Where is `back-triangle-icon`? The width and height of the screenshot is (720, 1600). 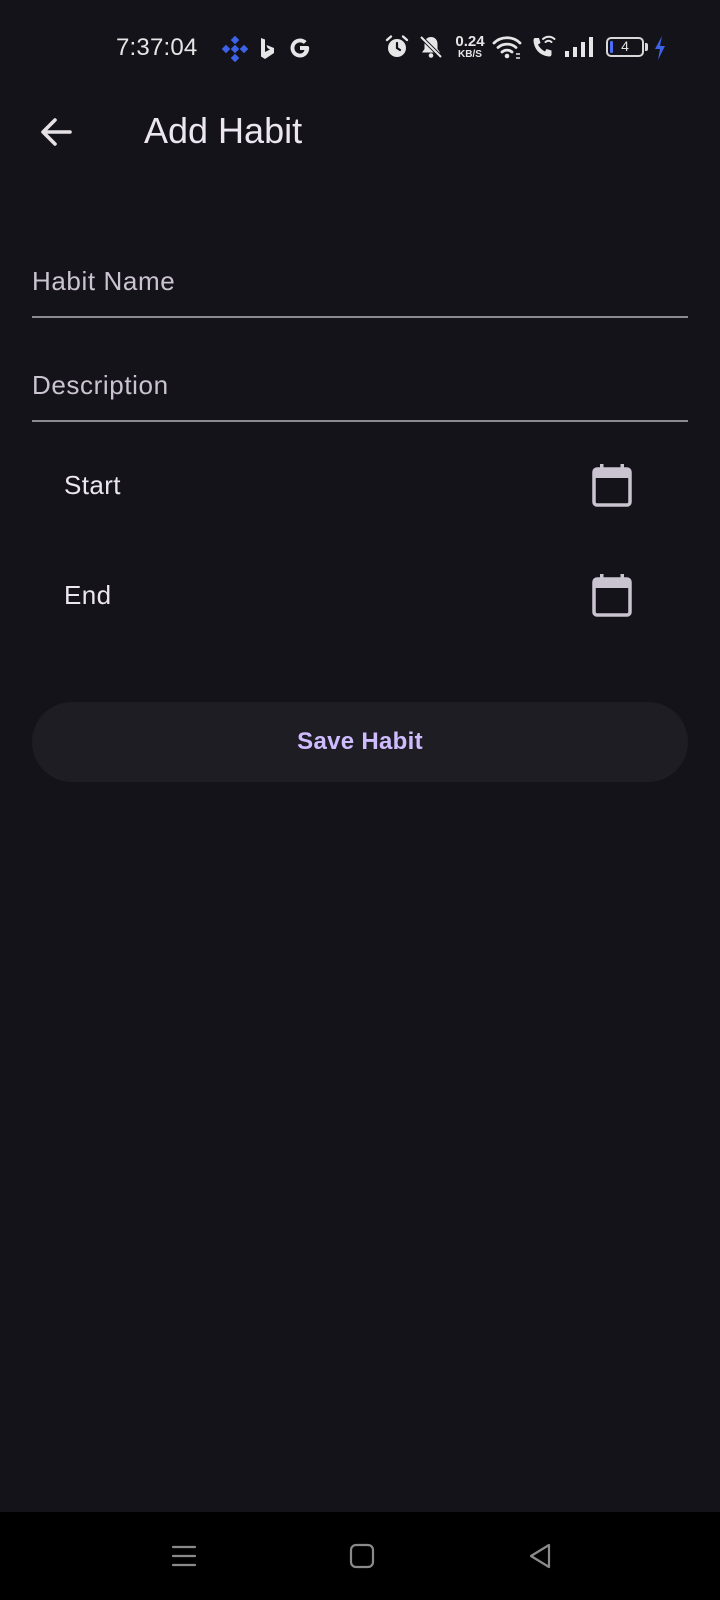
back-triangle-icon is located at coordinates (540, 1556).